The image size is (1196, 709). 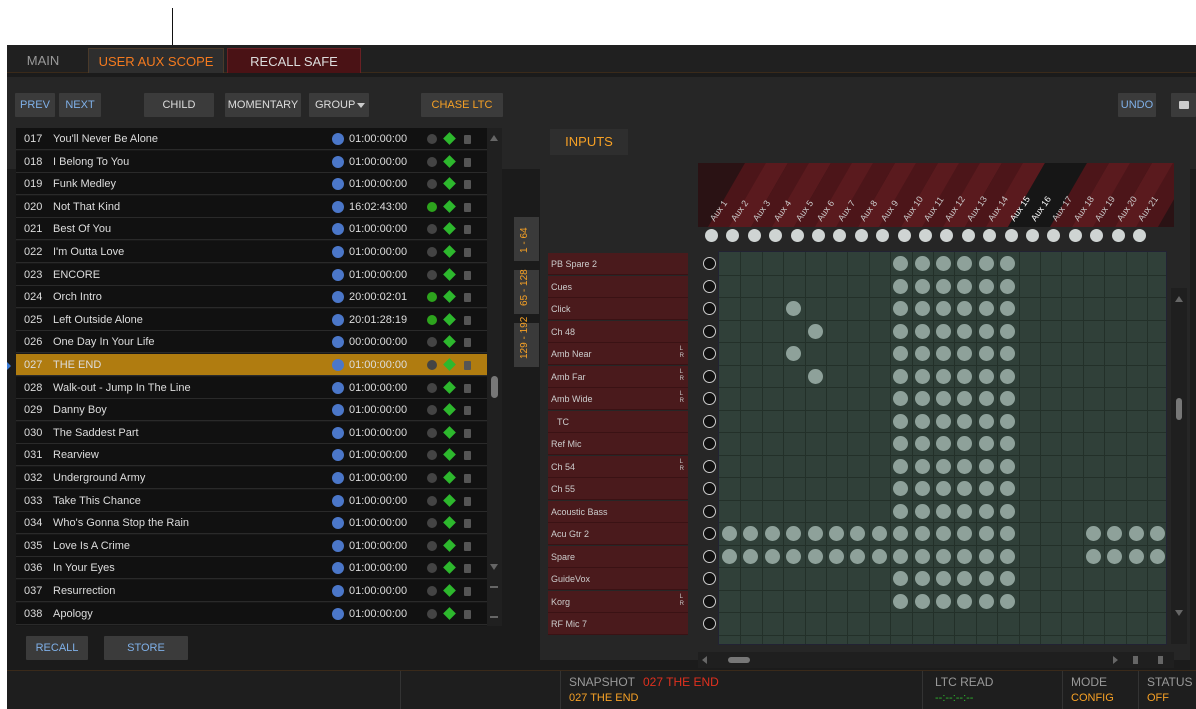 What do you see at coordinates (35, 105) in the screenshot?
I see `prev-button: PREV` at bounding box center [35, 105].